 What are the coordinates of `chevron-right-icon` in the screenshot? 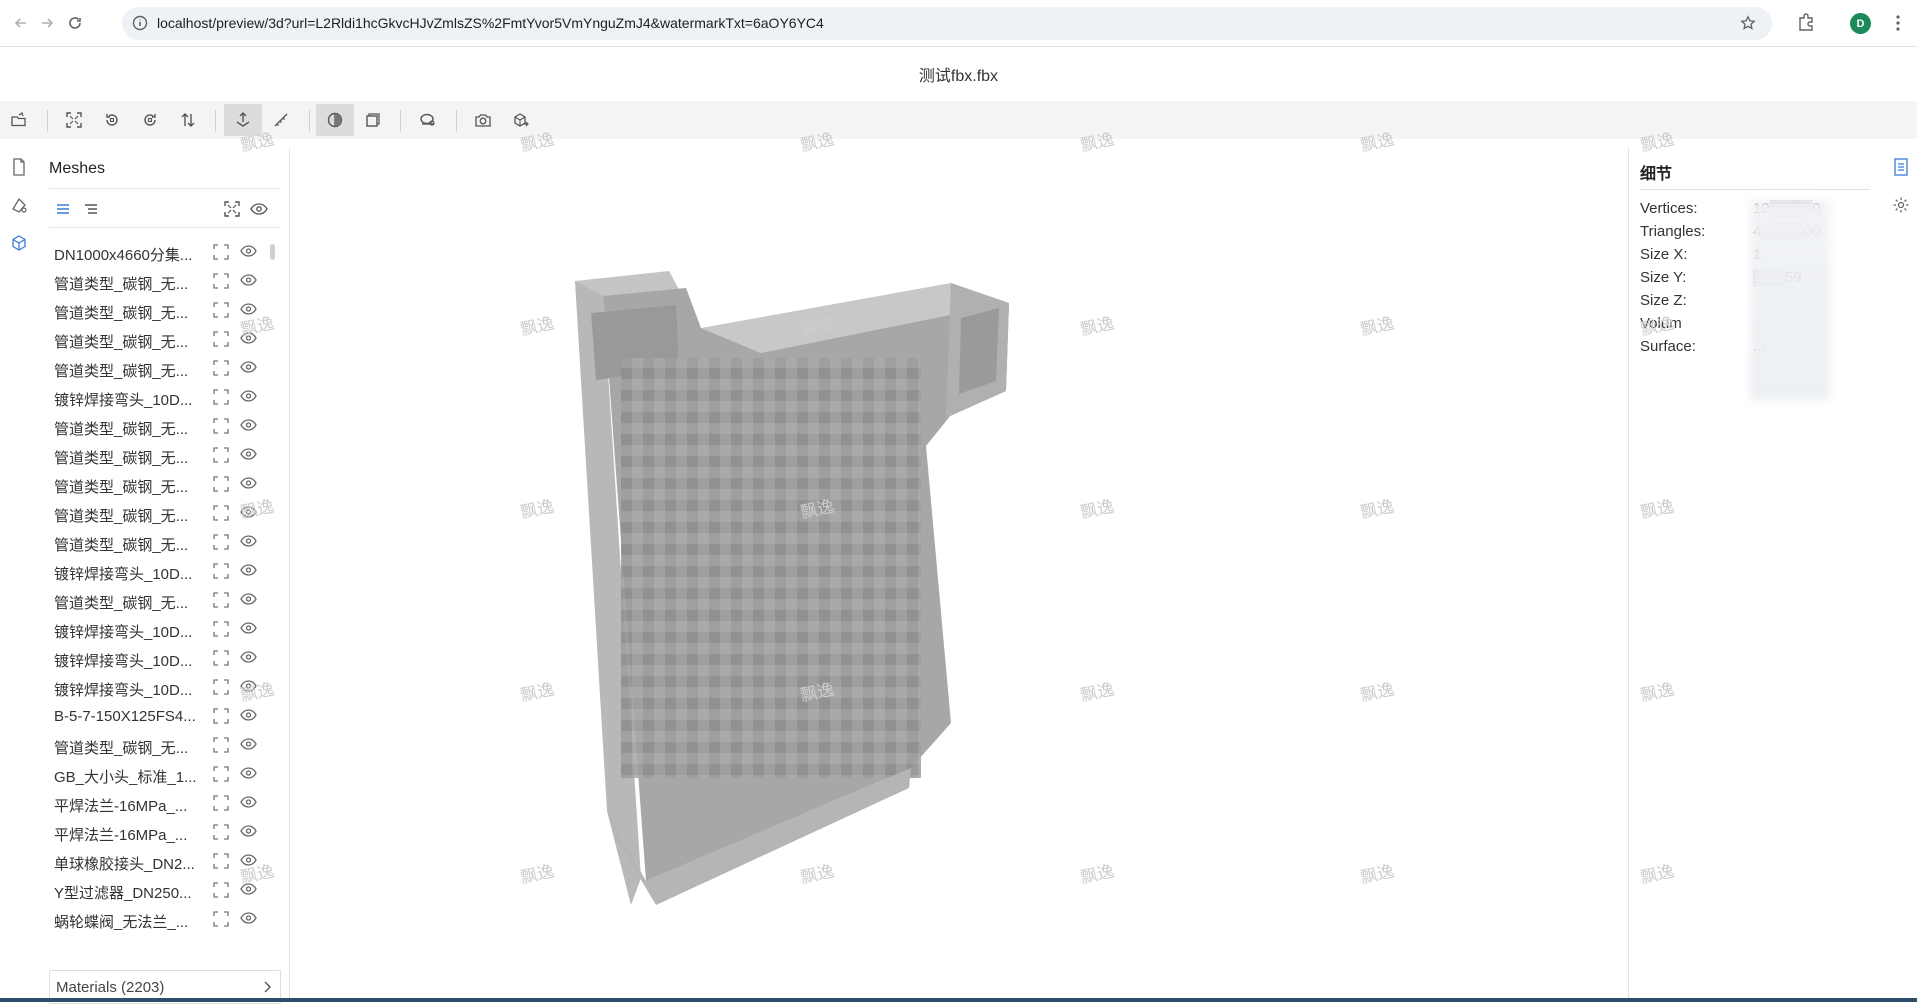 It's located at (267, 987).